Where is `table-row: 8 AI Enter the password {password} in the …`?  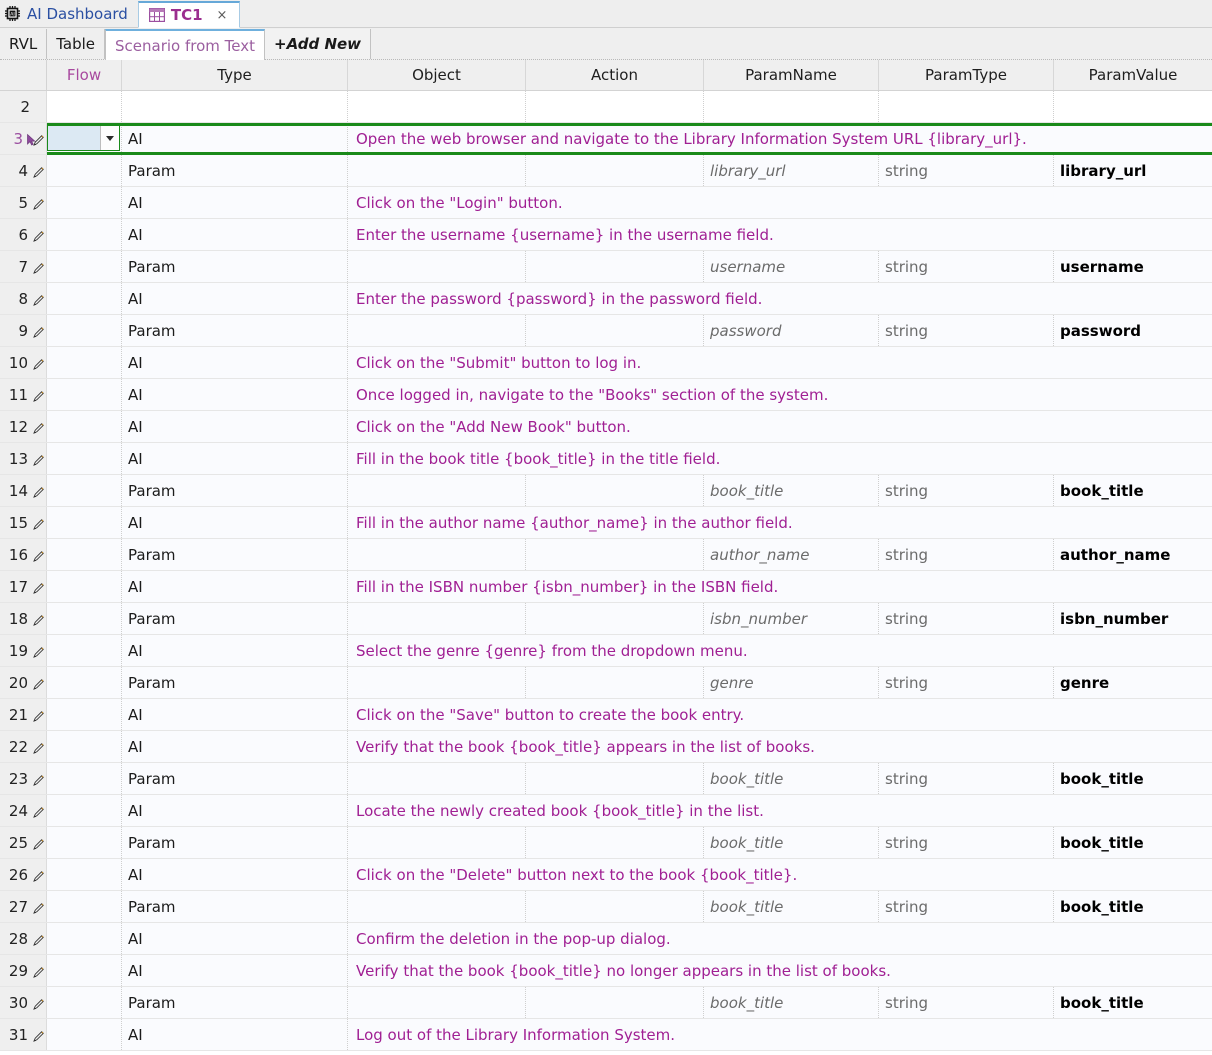 table-row: 8 AI Enter the password {password} in the … is located at coordinates (606, 299).